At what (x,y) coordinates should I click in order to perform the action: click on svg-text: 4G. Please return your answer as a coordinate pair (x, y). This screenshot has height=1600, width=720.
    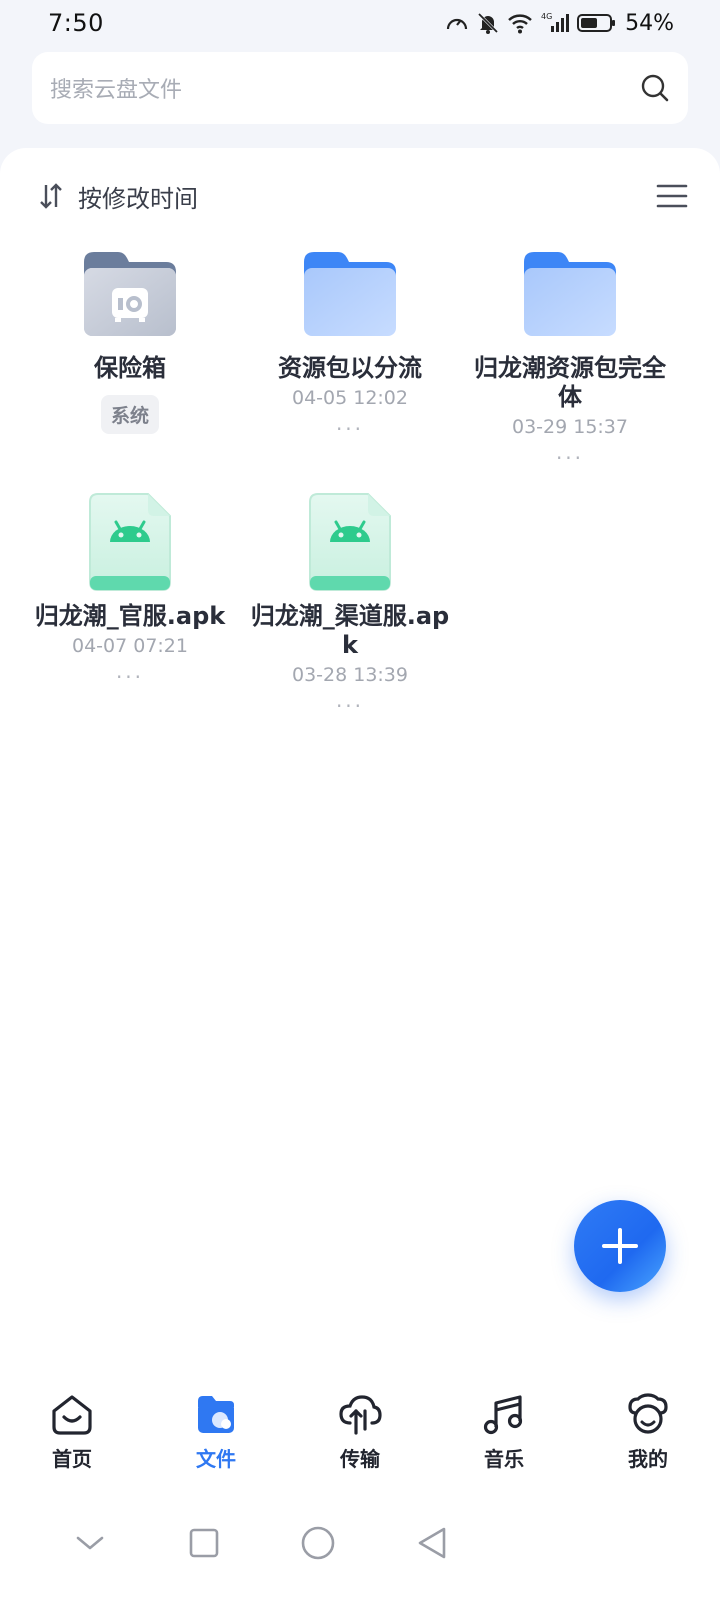
    Looking at the image, I should click on (546, 16).